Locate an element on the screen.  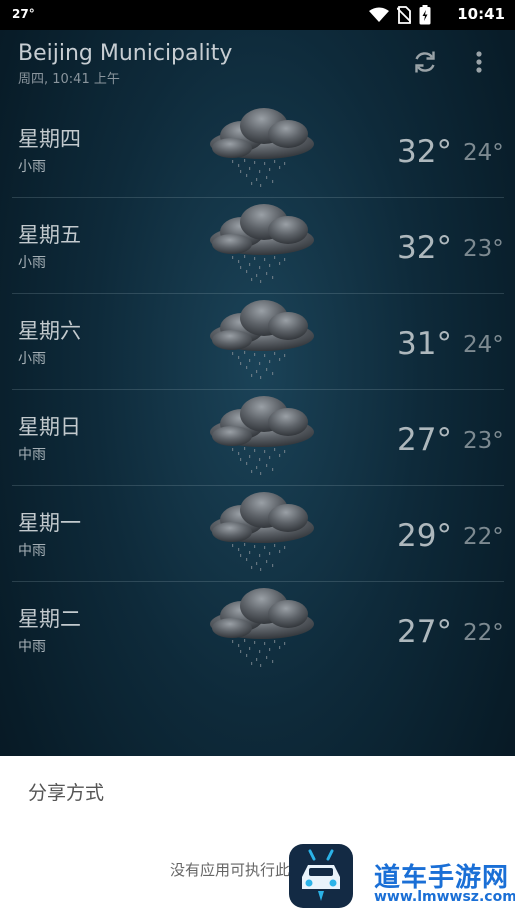
watermark-logo is located at coordinates (321, 876).